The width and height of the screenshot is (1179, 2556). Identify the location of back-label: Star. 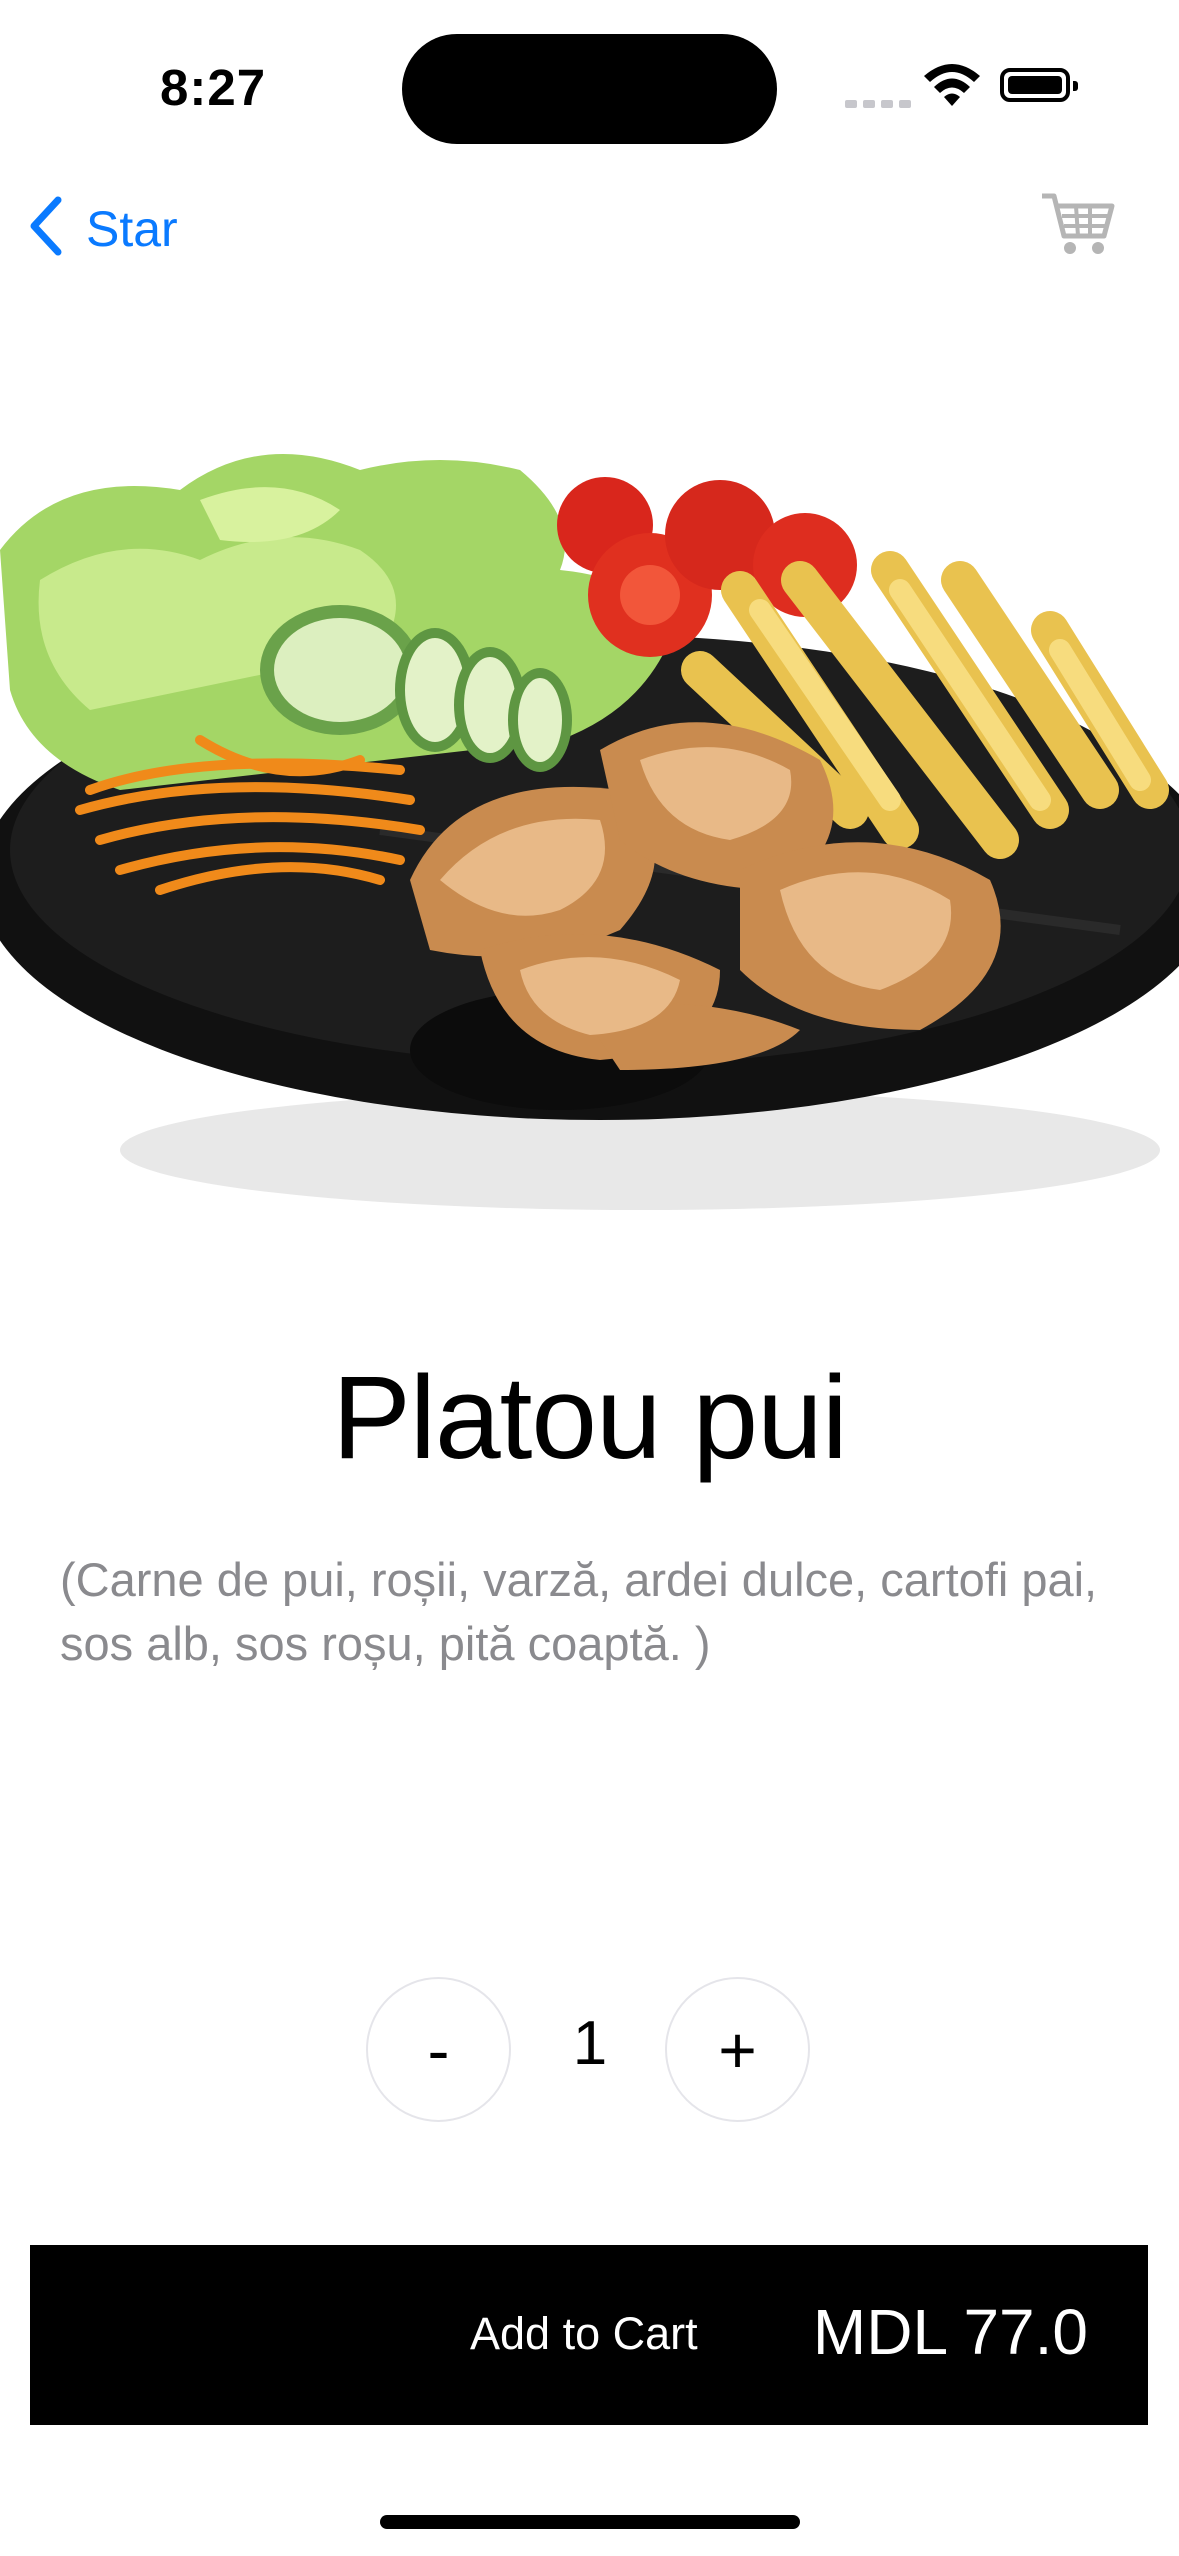
(132, 228).